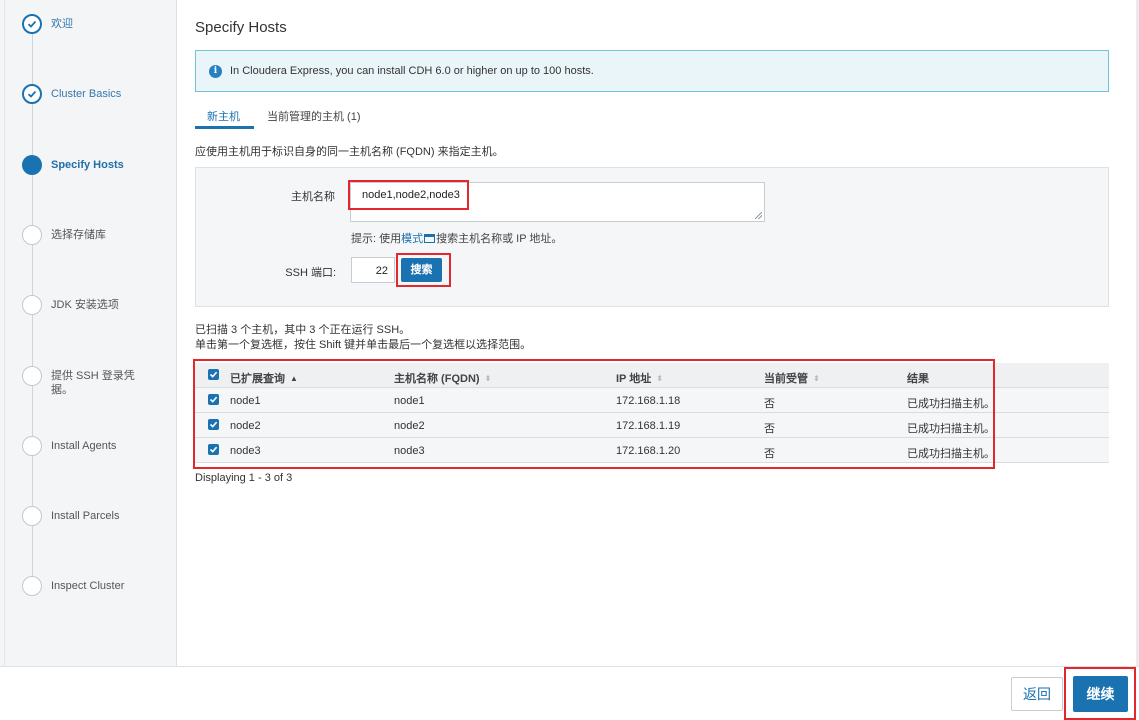  What do you see at coordinates (88, 586) in the screenshot?
I see `step-label: Inspect Cluster` at bounding box center [88, 586].